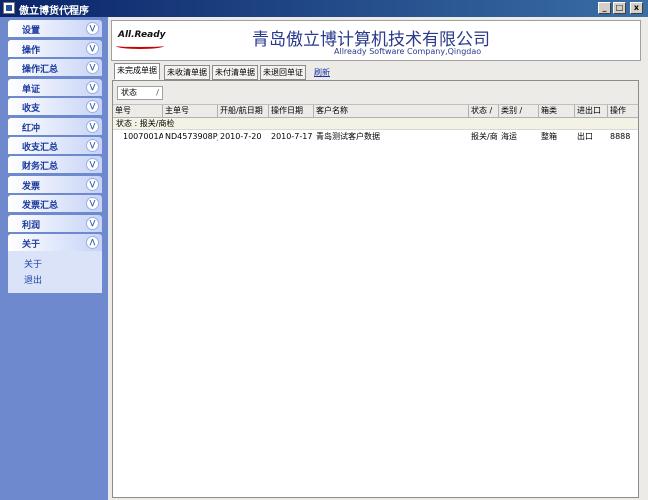 The height and width of the screenshot is (500, 648). Describe the element at coordinates (55, 184) in the screenshot. I see `nav-group-invoice: 发票 ⋁` at that location.